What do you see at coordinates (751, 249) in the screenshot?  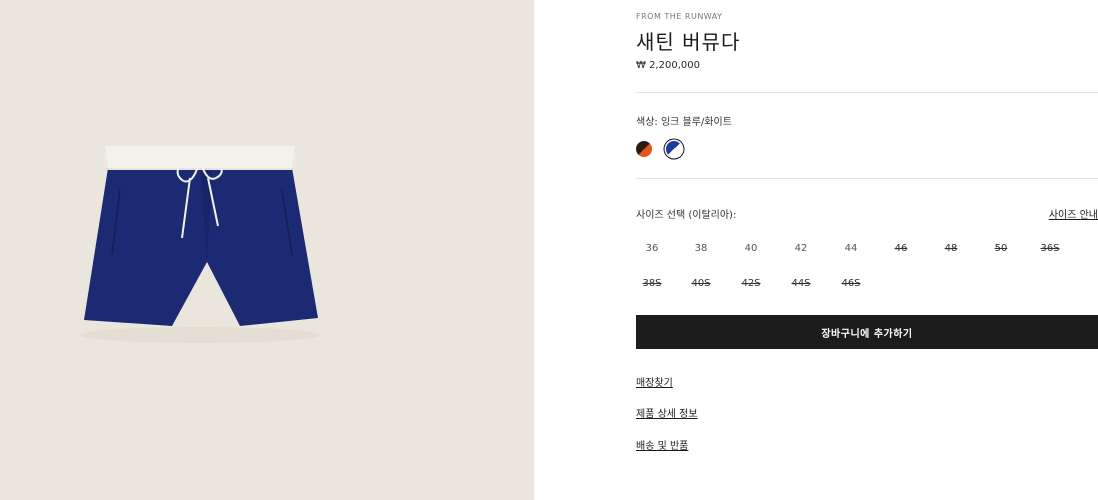 I see `size-option-40: 40` at bounding box center [751, 249].